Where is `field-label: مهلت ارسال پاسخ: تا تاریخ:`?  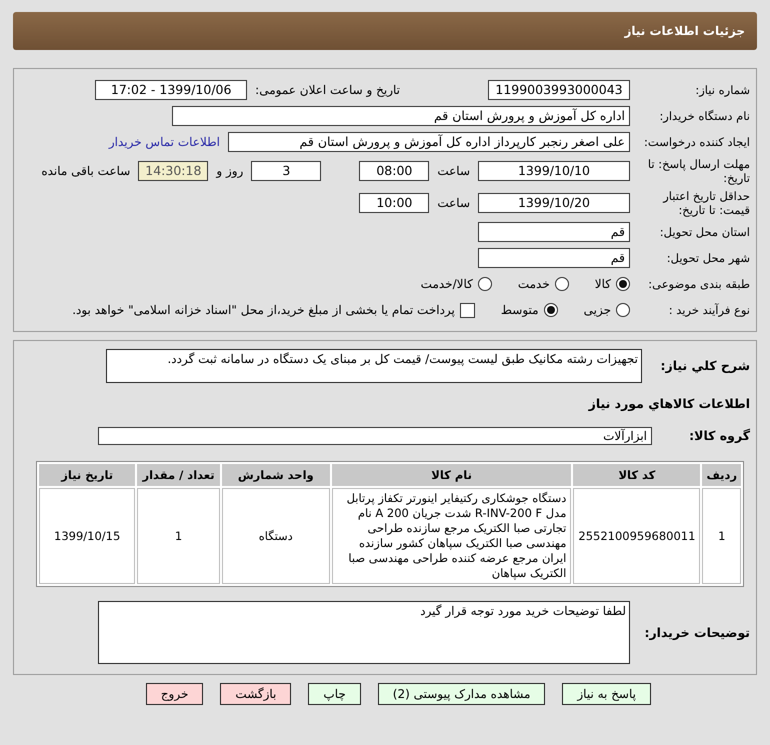
field-label: مهلت ارسال پاسخ: تا تاریخ: is located at coordinates (698, 171).